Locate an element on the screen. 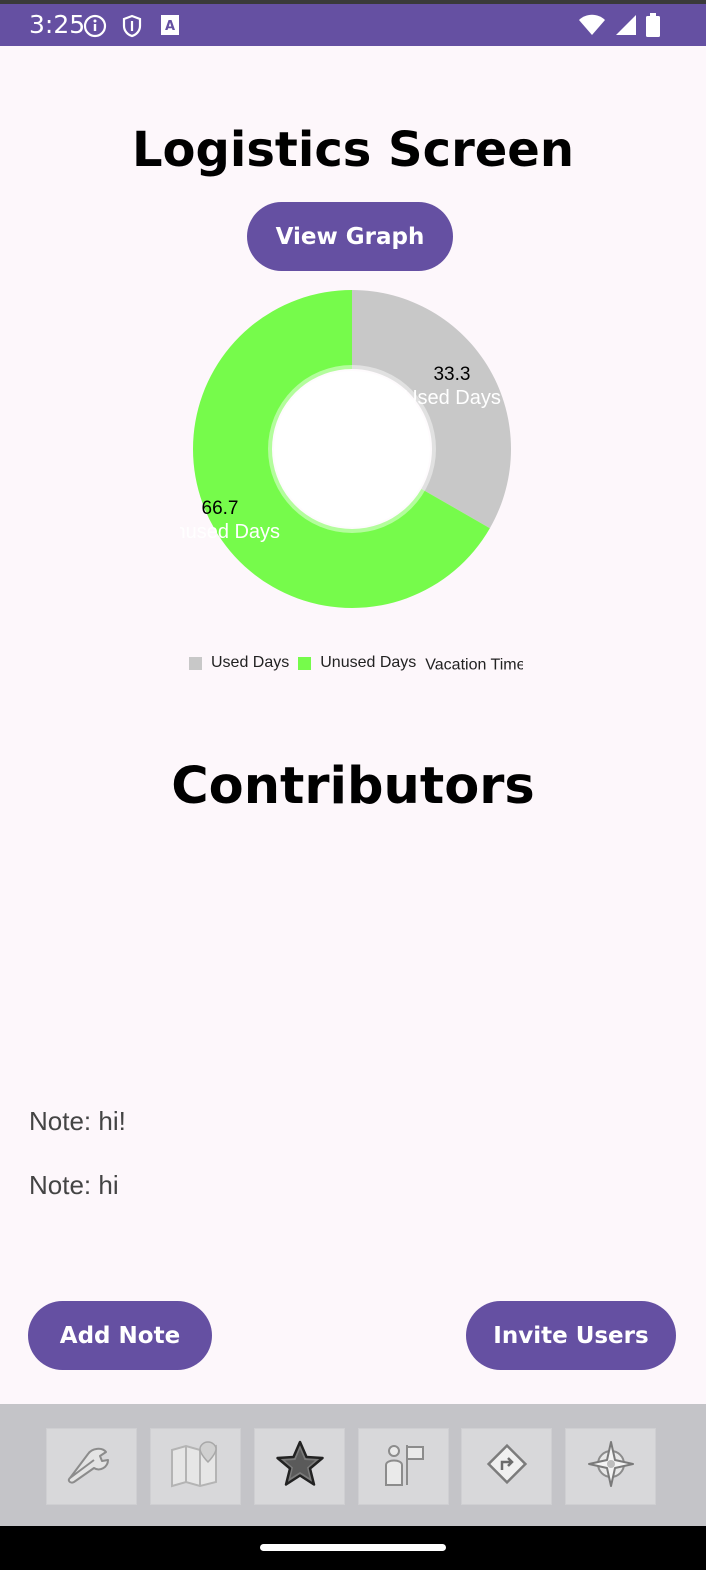 The image size is (706, 1570). status-bar: 3:25 A is located at coordinates (353, 23).